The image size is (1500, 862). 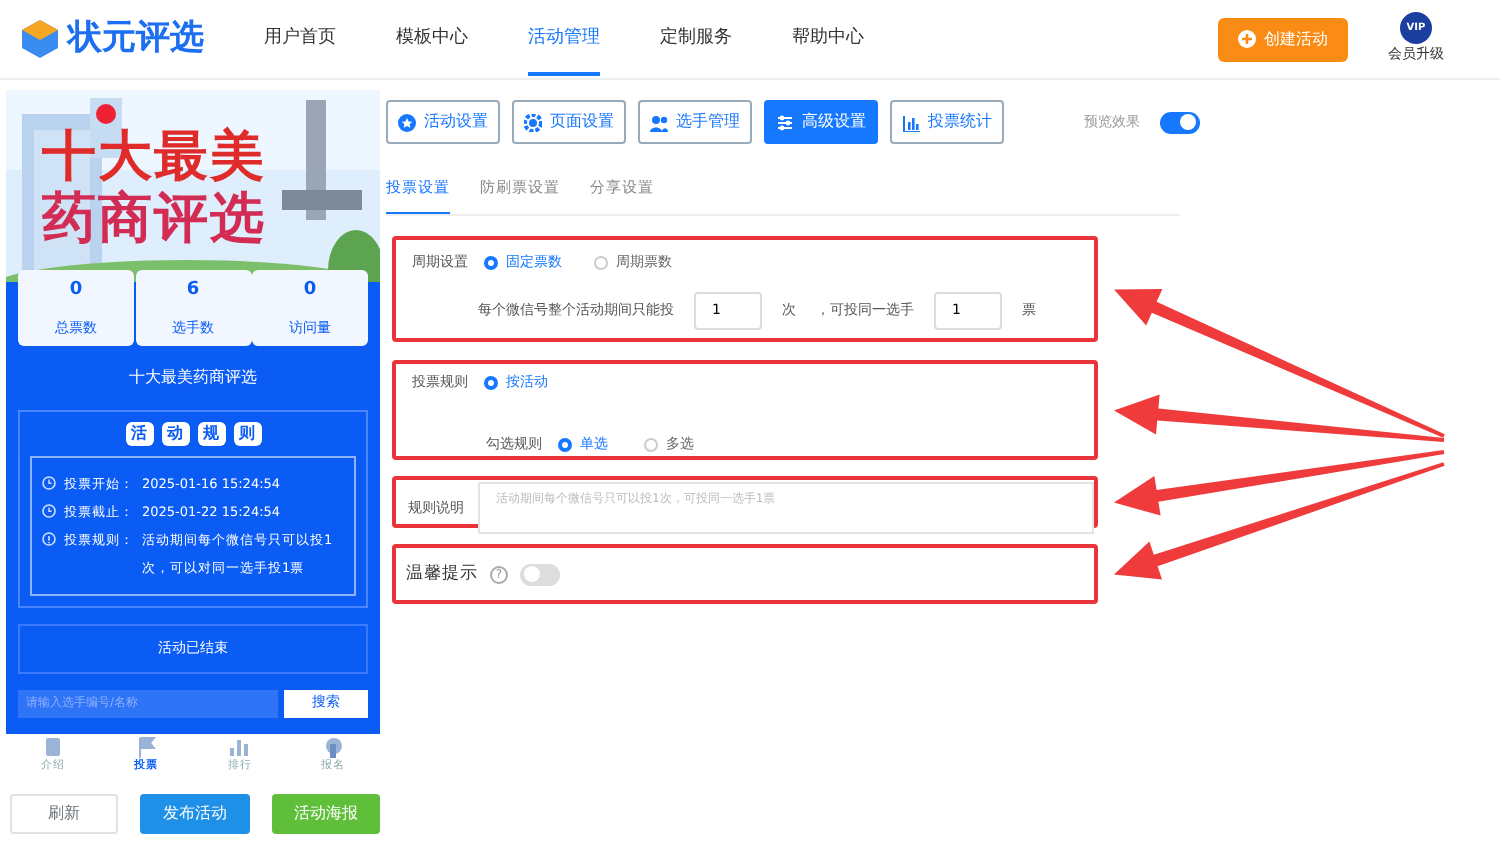 What do you see at coordinates (1283, 39) in the screenshot?
I see `create-button: 创建活动` at bounding box center [1283, 39].